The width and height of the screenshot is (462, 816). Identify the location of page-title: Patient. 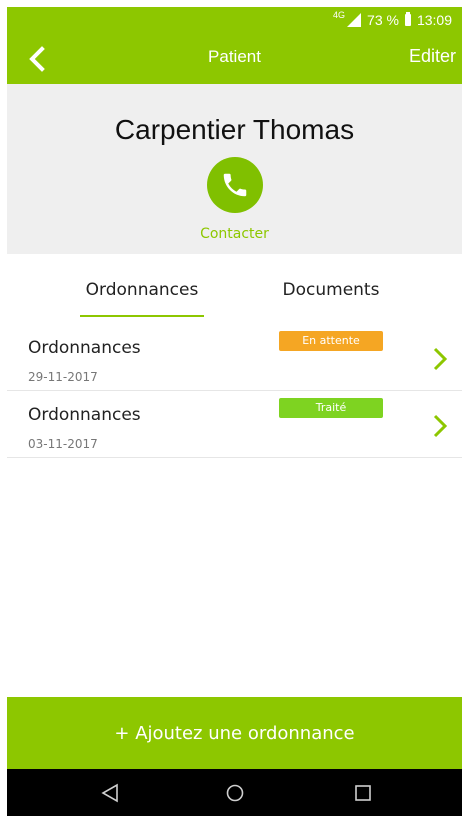
(234, 56).